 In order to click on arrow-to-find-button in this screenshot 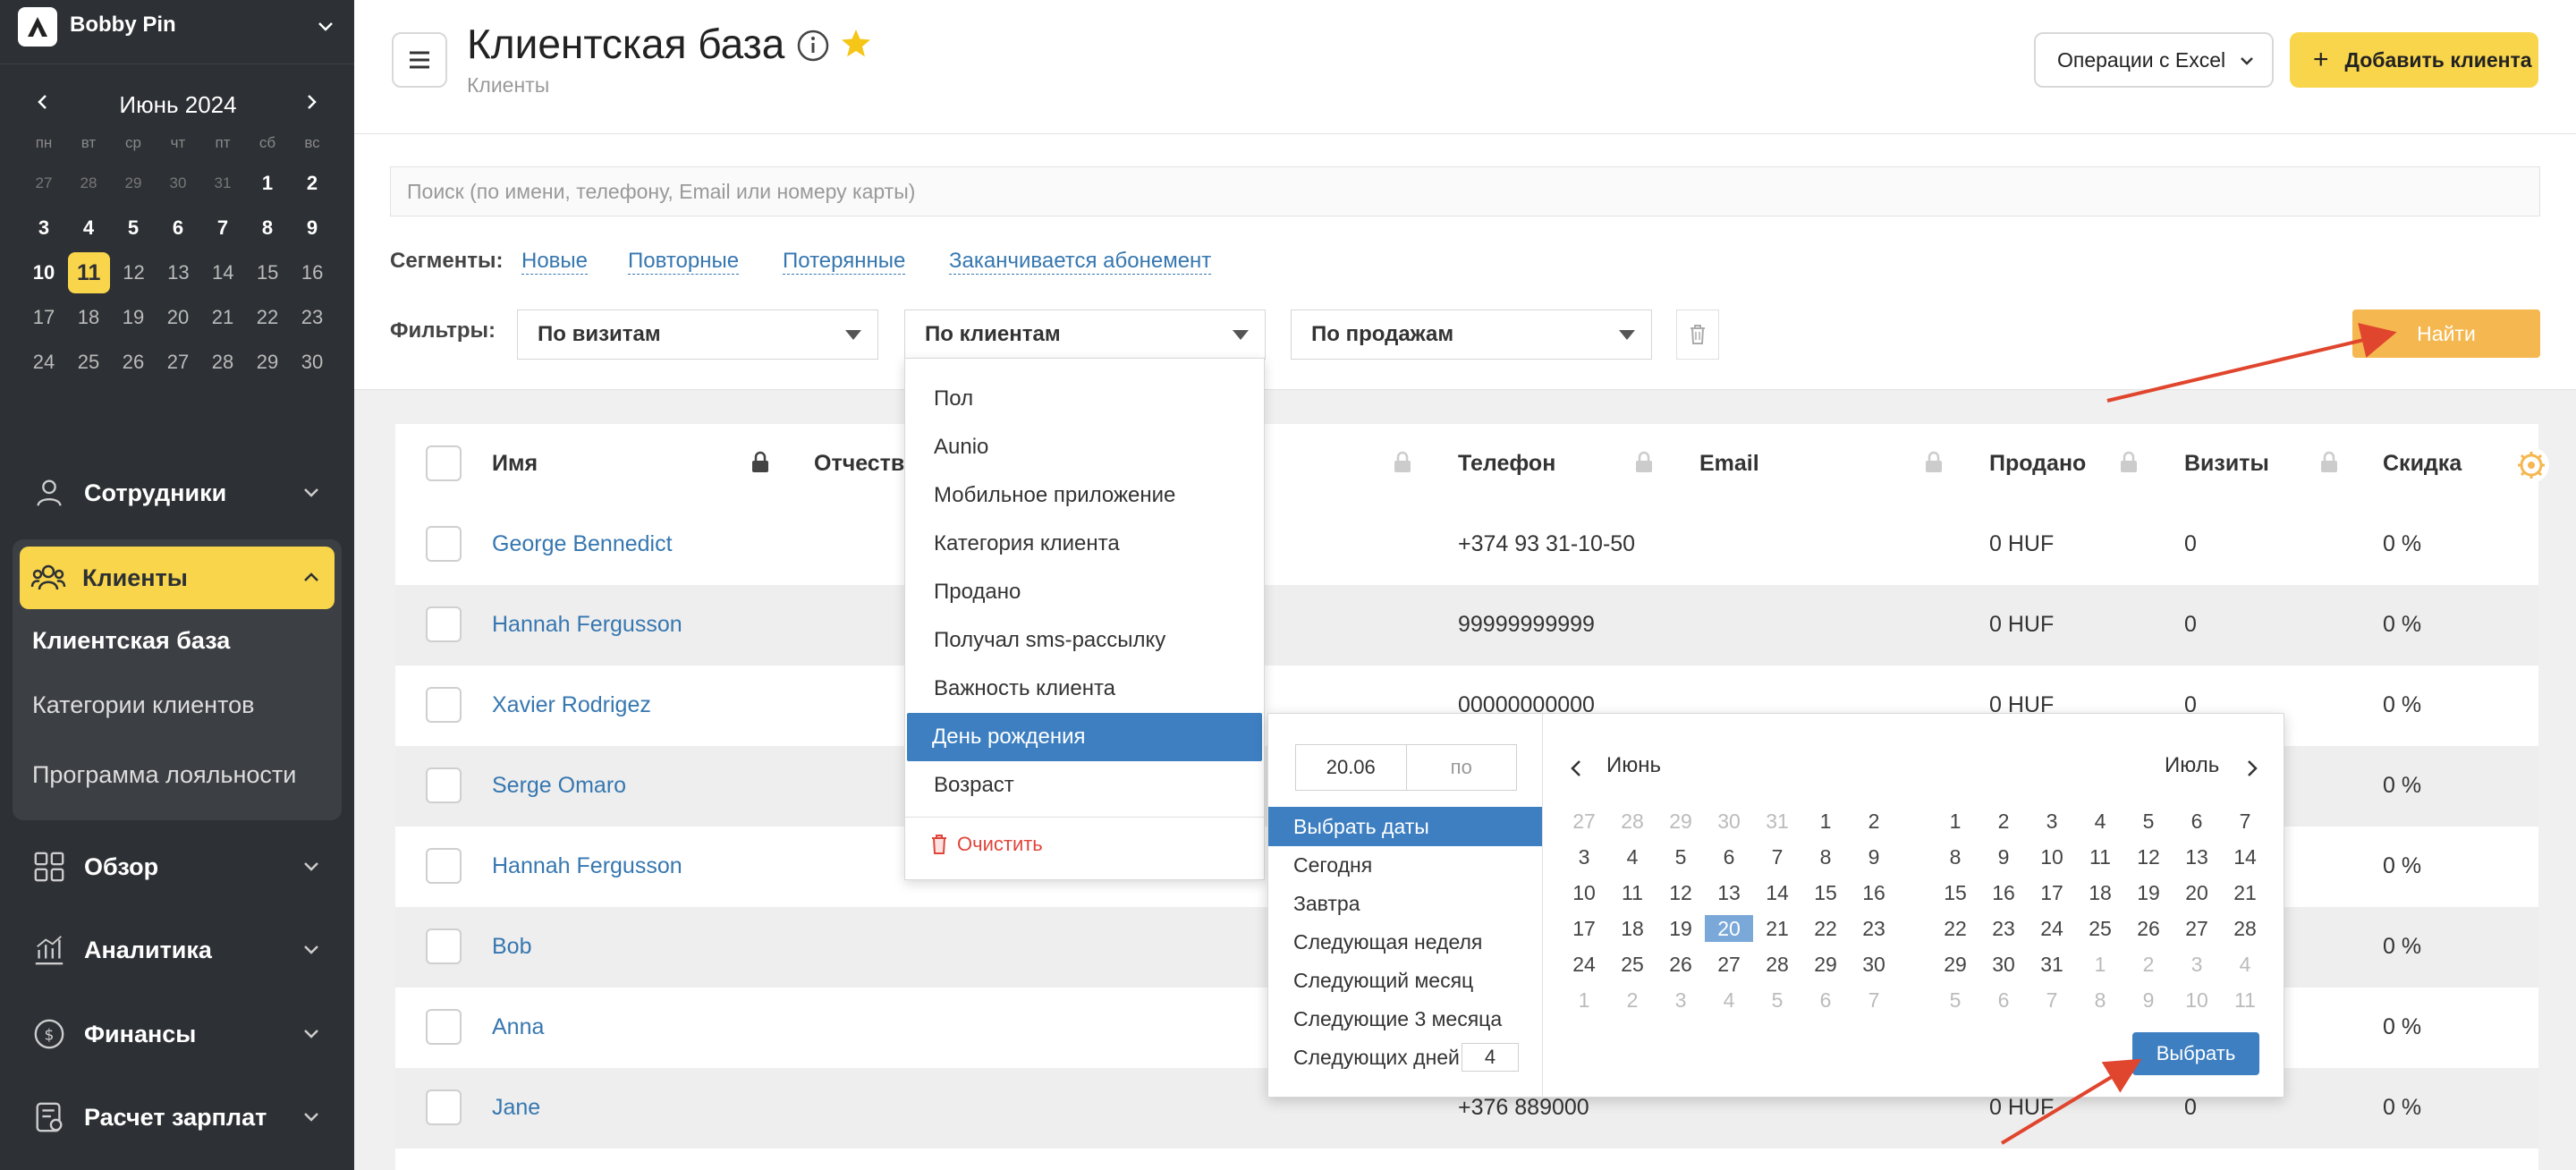, I will do `click(2251, 363)`.